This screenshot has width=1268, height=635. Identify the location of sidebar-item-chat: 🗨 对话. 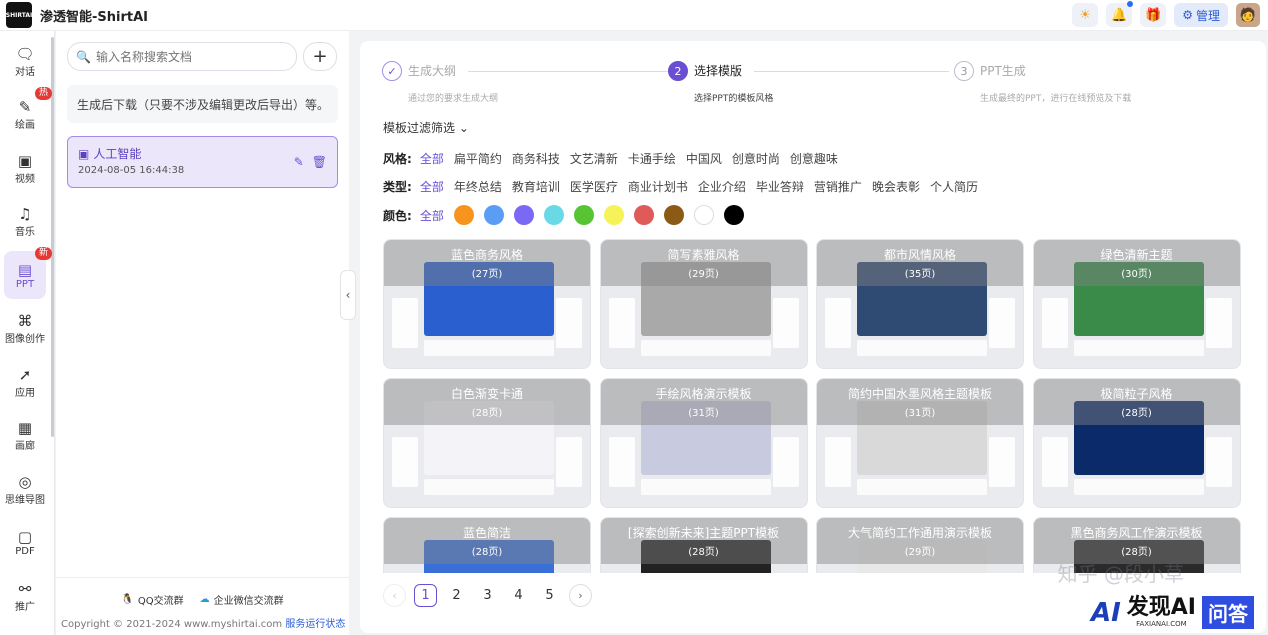
(25, 61).